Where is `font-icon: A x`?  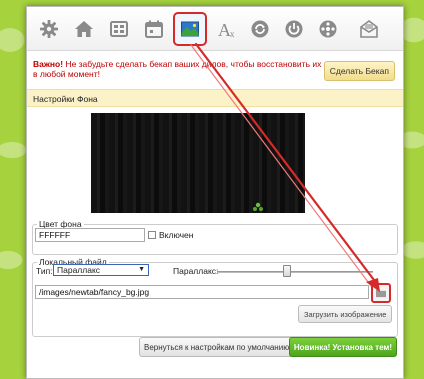
font-icon: A x is located at coordinates (226, 29).